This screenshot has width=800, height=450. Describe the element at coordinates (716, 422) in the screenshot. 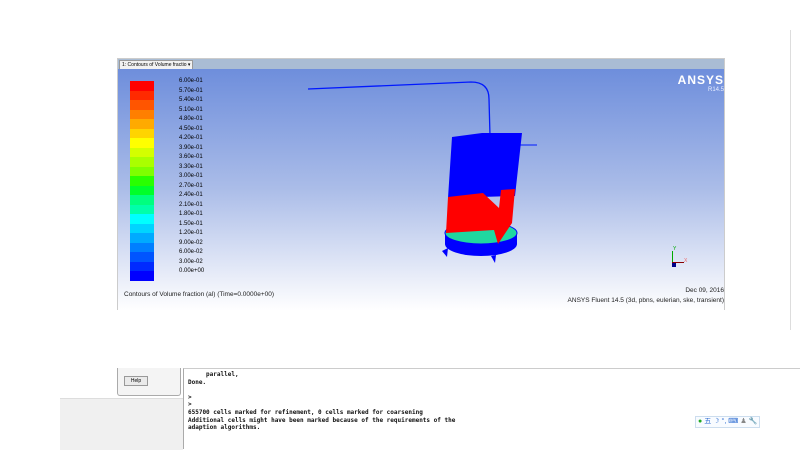

I see `moon-icon: ☽` at that location.